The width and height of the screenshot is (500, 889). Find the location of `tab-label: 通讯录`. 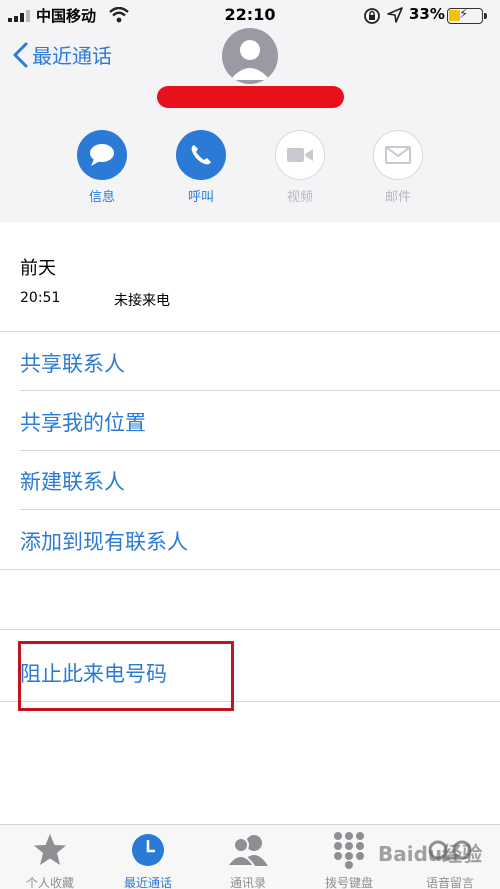

tab-label: 通讯录 is located at coordinates (247, 882).